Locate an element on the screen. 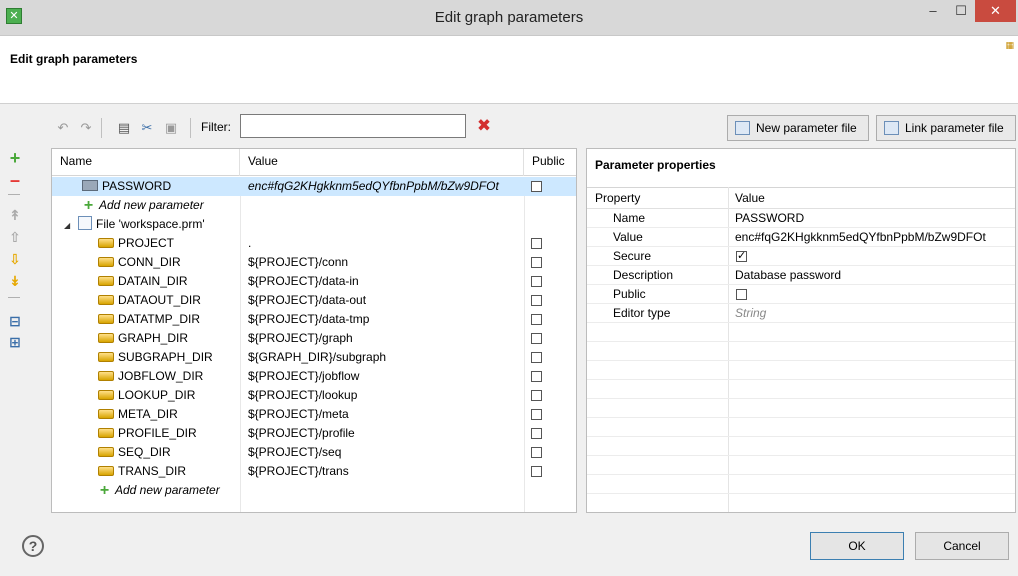 The image size is (1018, 576). parameter-value: enc#fqG2KHgkknm5edQYfbnPpbM/bZw9DFOt is located at coordinates (384, 186).